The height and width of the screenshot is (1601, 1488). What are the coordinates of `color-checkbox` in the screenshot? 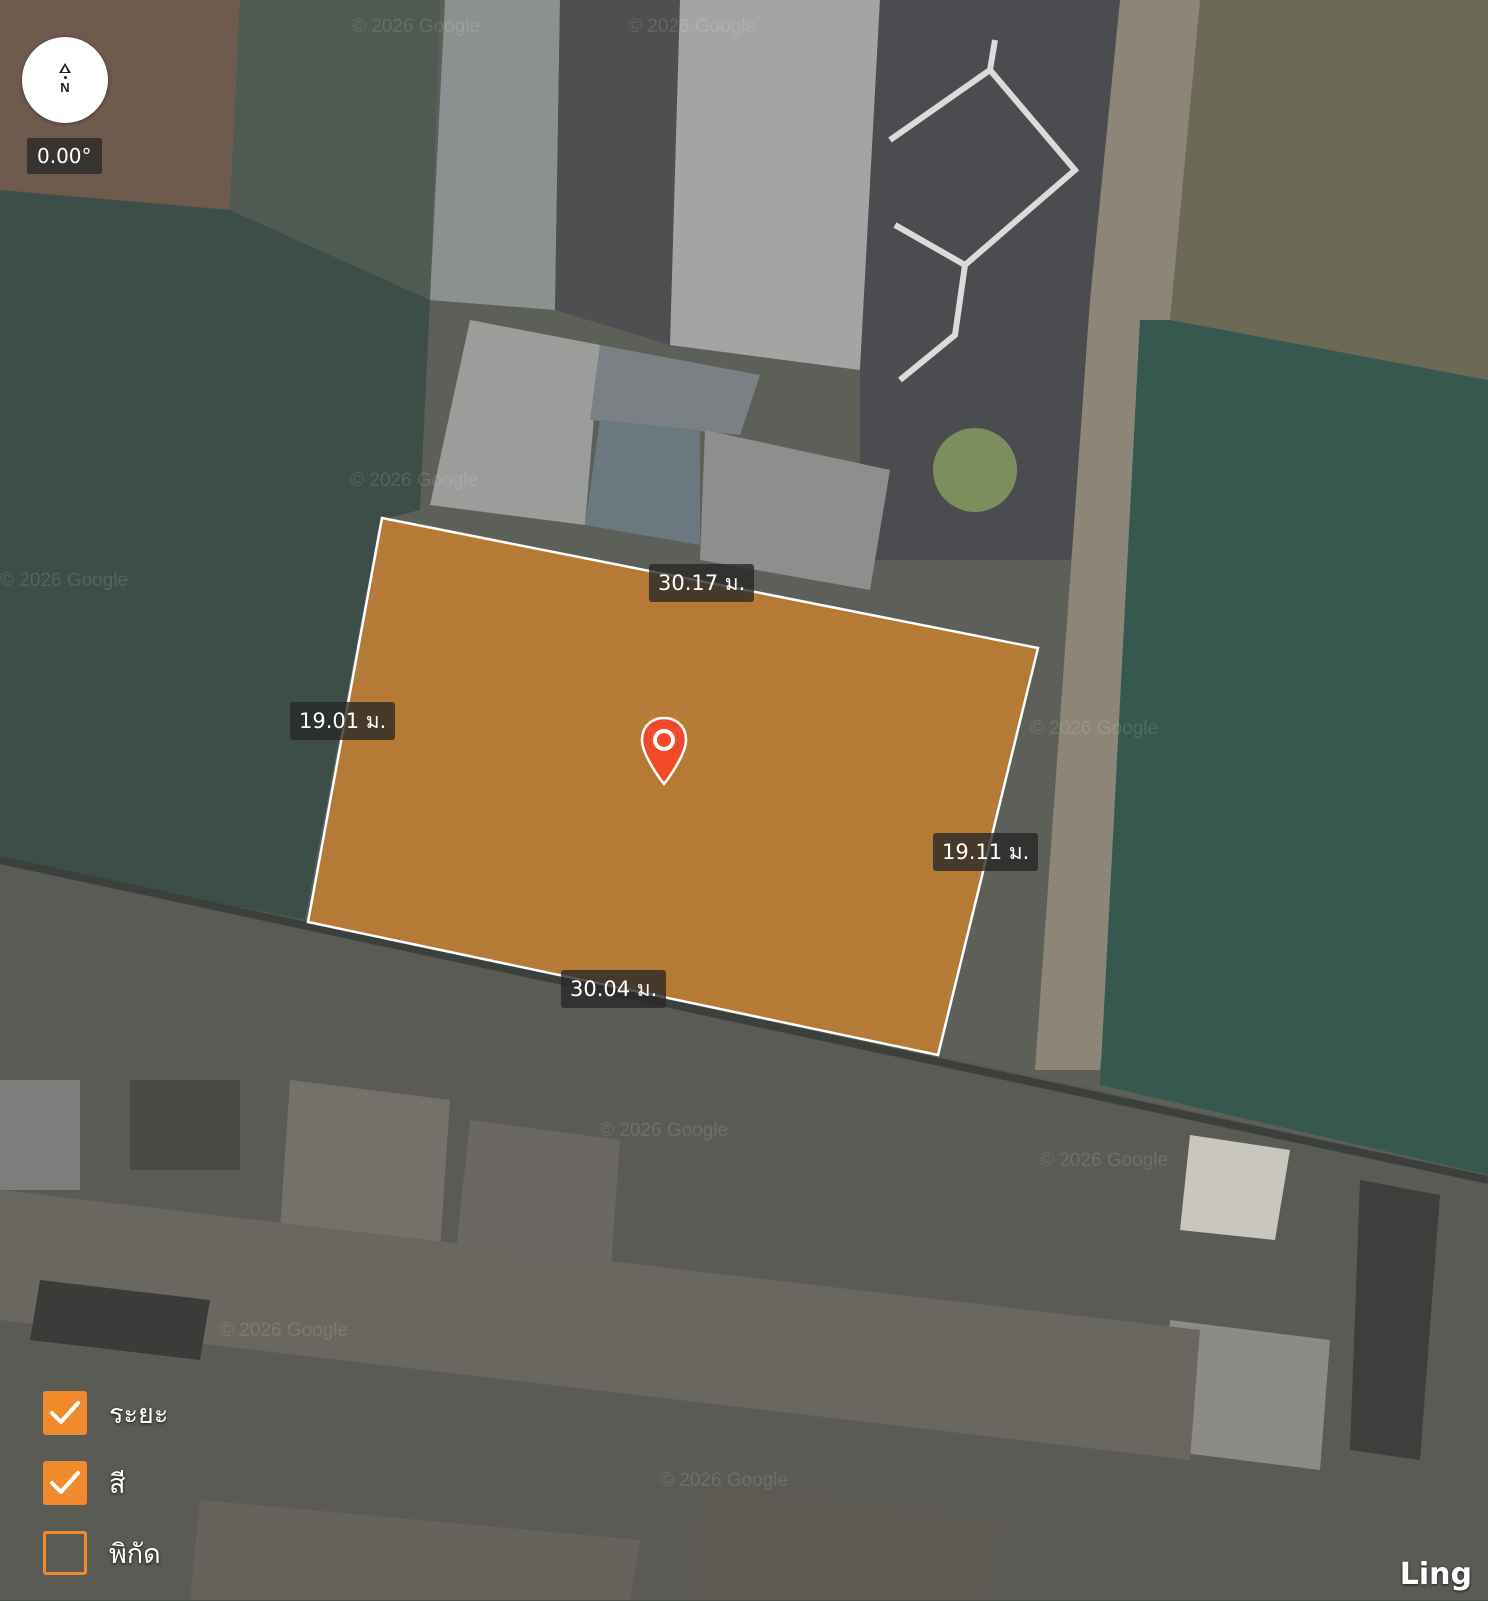 It's located at (65, 1483).